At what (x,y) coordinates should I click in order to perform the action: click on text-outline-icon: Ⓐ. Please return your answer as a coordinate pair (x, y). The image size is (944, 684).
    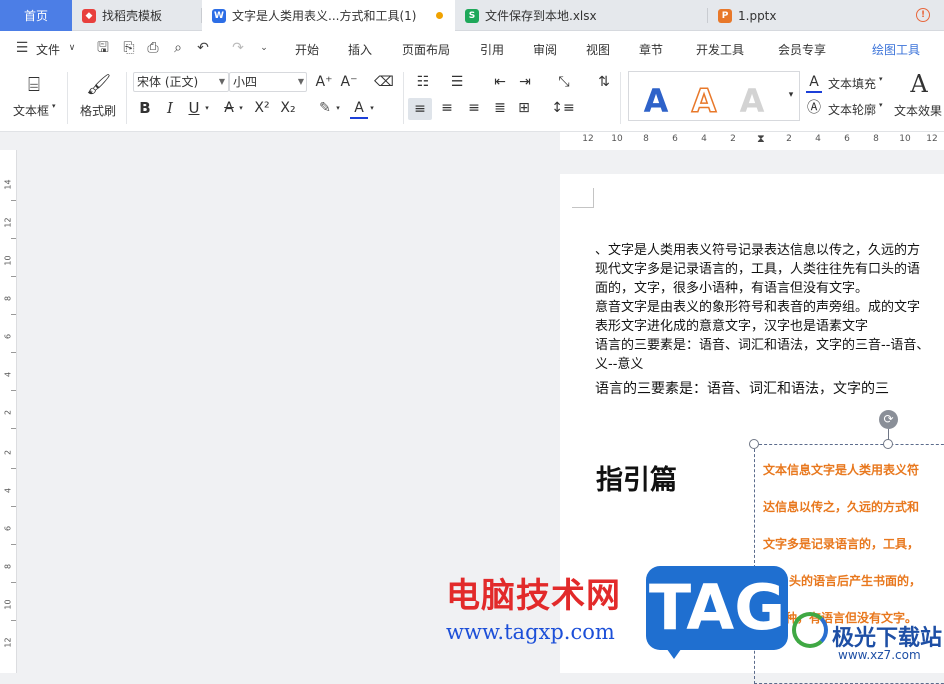
    Looking at the image, I should click on (814, 108).